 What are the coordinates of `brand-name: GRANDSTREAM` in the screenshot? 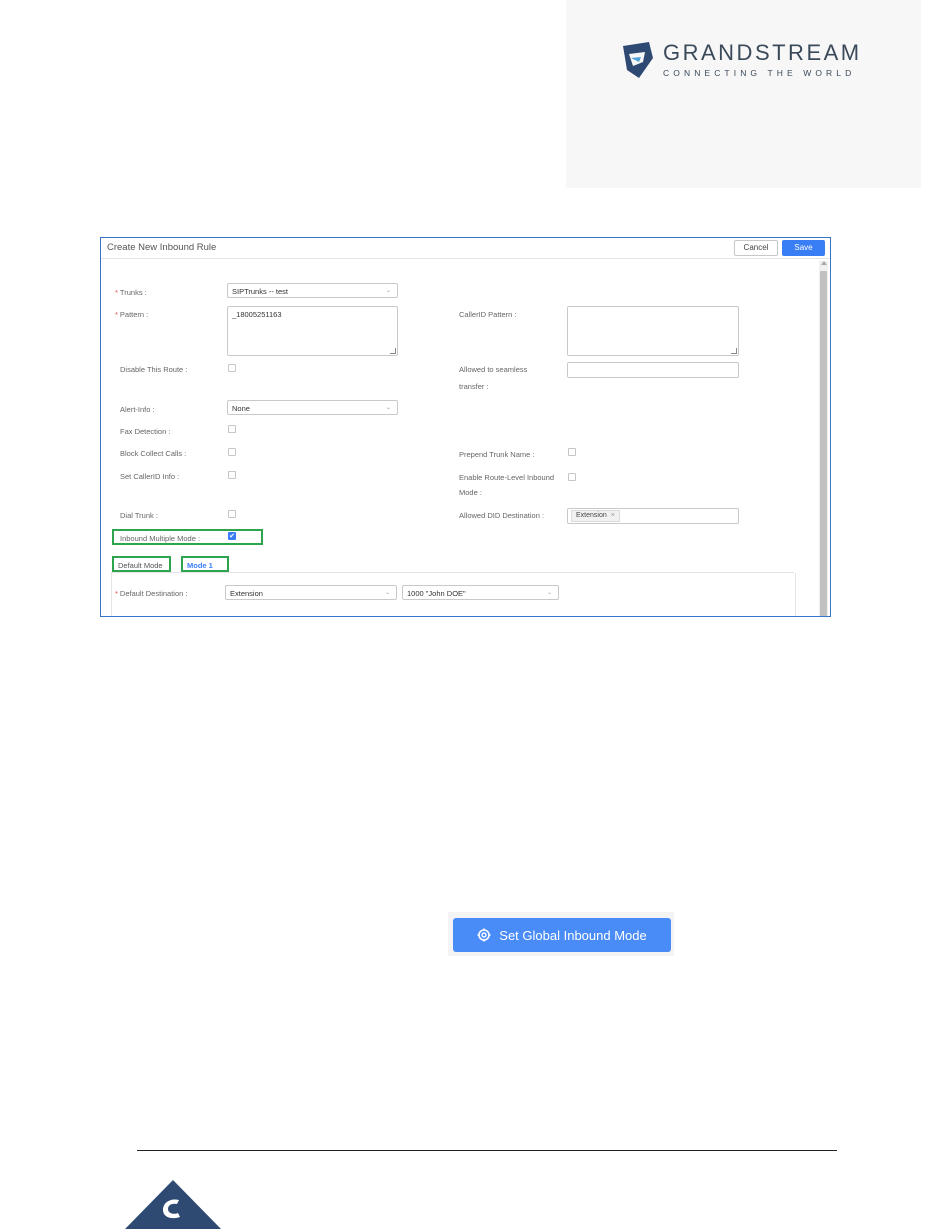 It's located at (762, 52).